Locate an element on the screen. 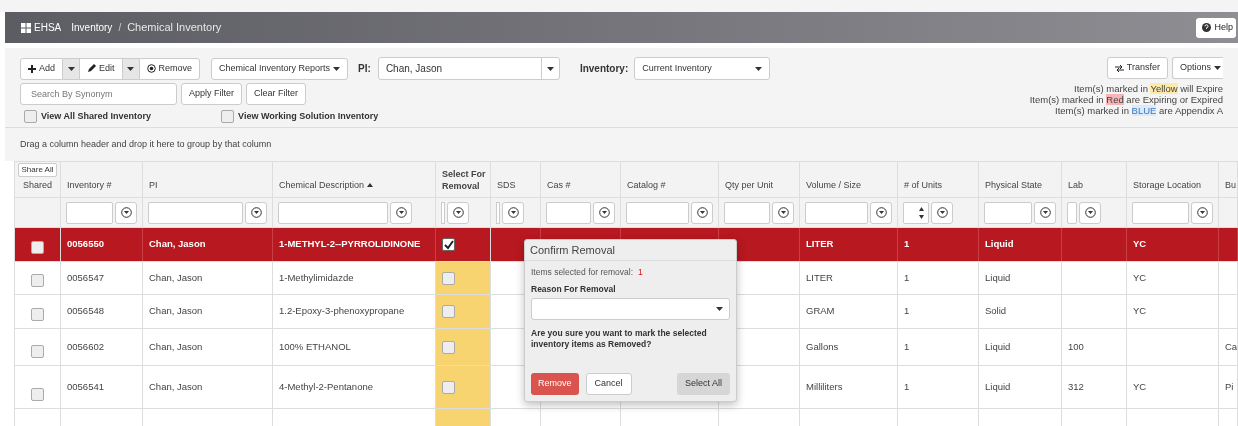  reason-label: Reason For Removal is located at coordinates (574, 289).